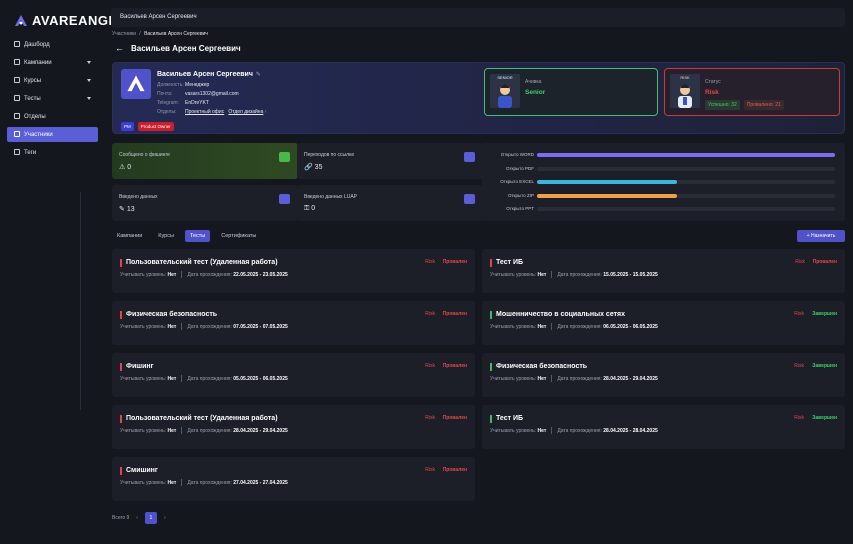 Image resolution: width=853 pixels, height=544 pixels. What do you see at coordinates (454, 262) in the screenshot?
I see `status-badge: Провален` at bounding box center [454, 262].